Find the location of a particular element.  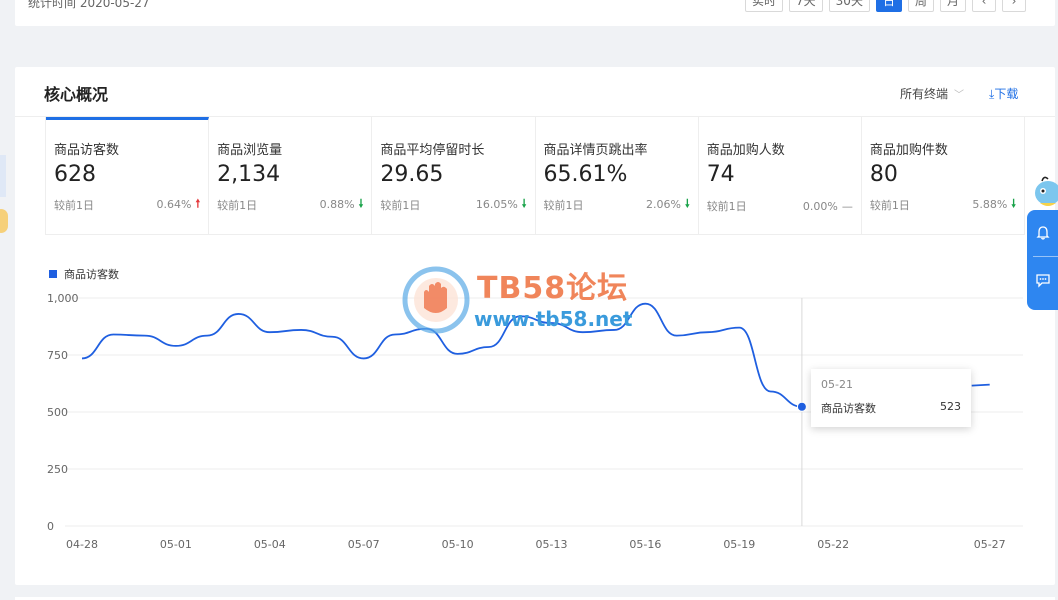

tooltip-row: 商品访客数 523 is located at coordinates (891, 408).